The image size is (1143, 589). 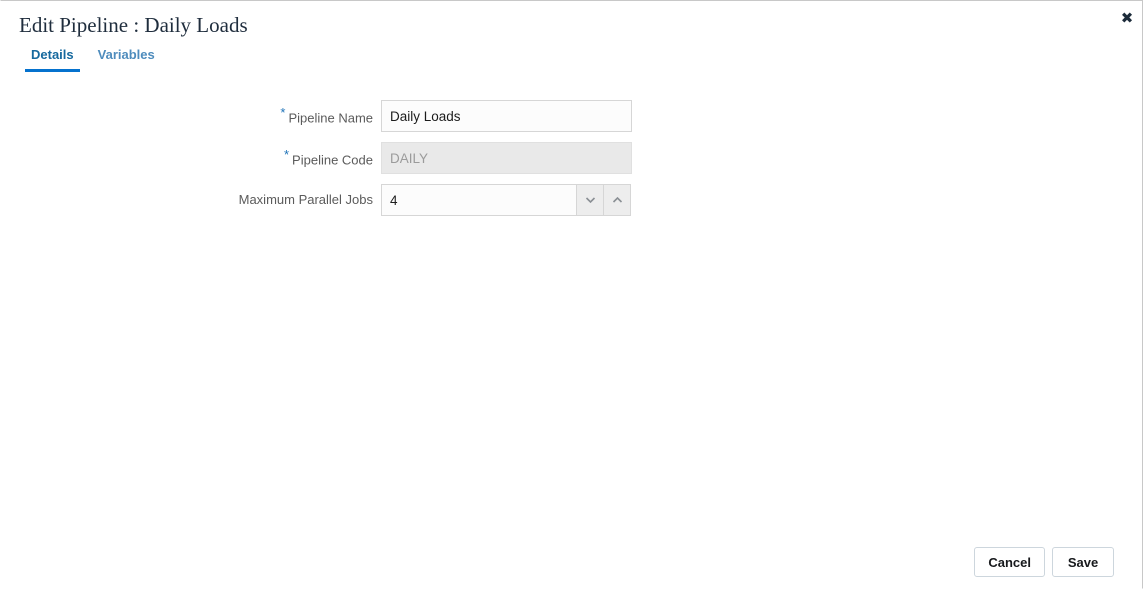 What do you see at coordinates (191, 116) in the screenshot?
I see `pipeline-name-label: * Pipeline Name` at bounding box center [191, 116].